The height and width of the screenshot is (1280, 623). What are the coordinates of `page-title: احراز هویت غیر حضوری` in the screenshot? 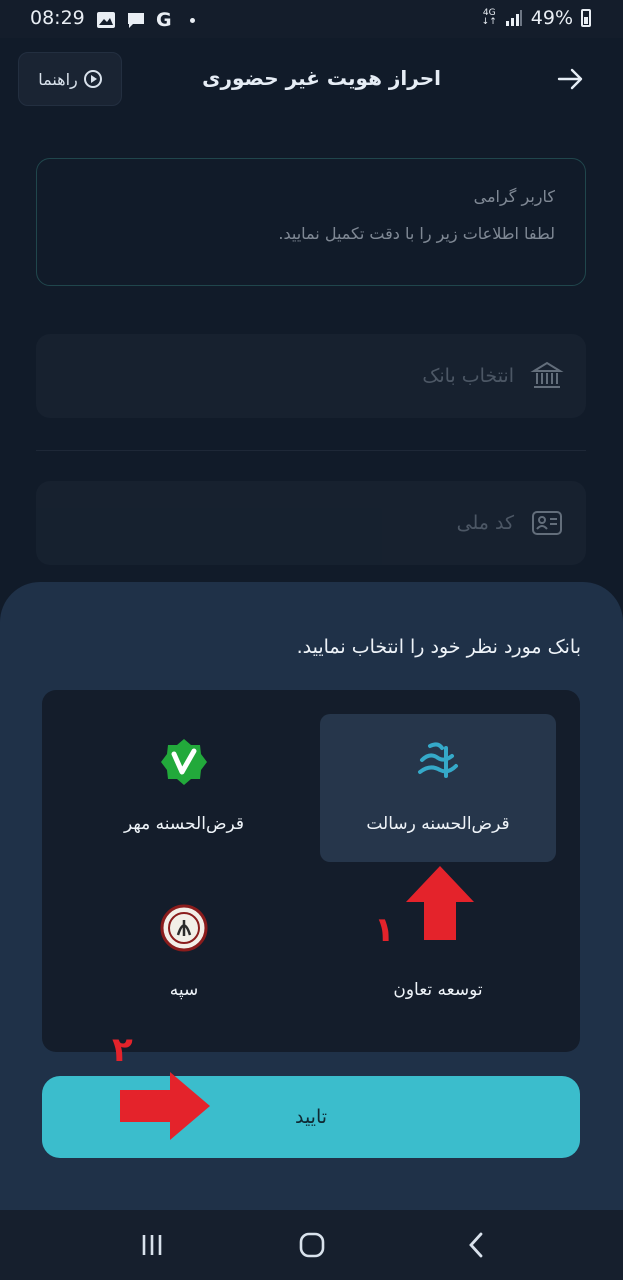 It's located at (321, 78).